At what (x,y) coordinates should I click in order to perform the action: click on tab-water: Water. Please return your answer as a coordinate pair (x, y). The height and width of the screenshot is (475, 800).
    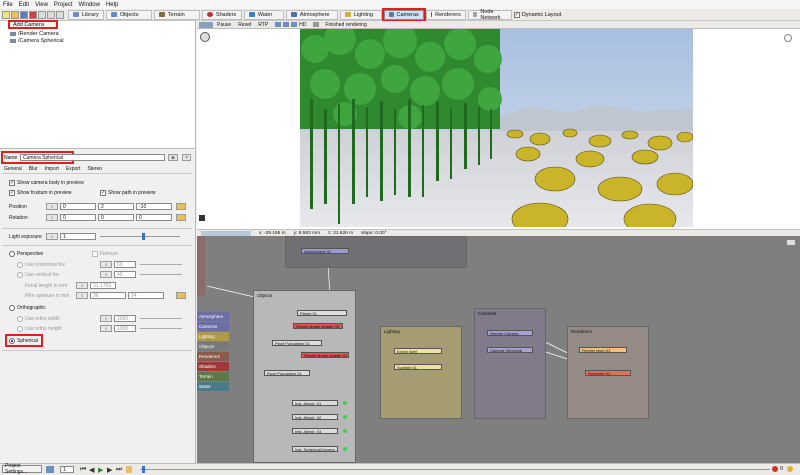
    Looking at the image, I should click on (263, 14).